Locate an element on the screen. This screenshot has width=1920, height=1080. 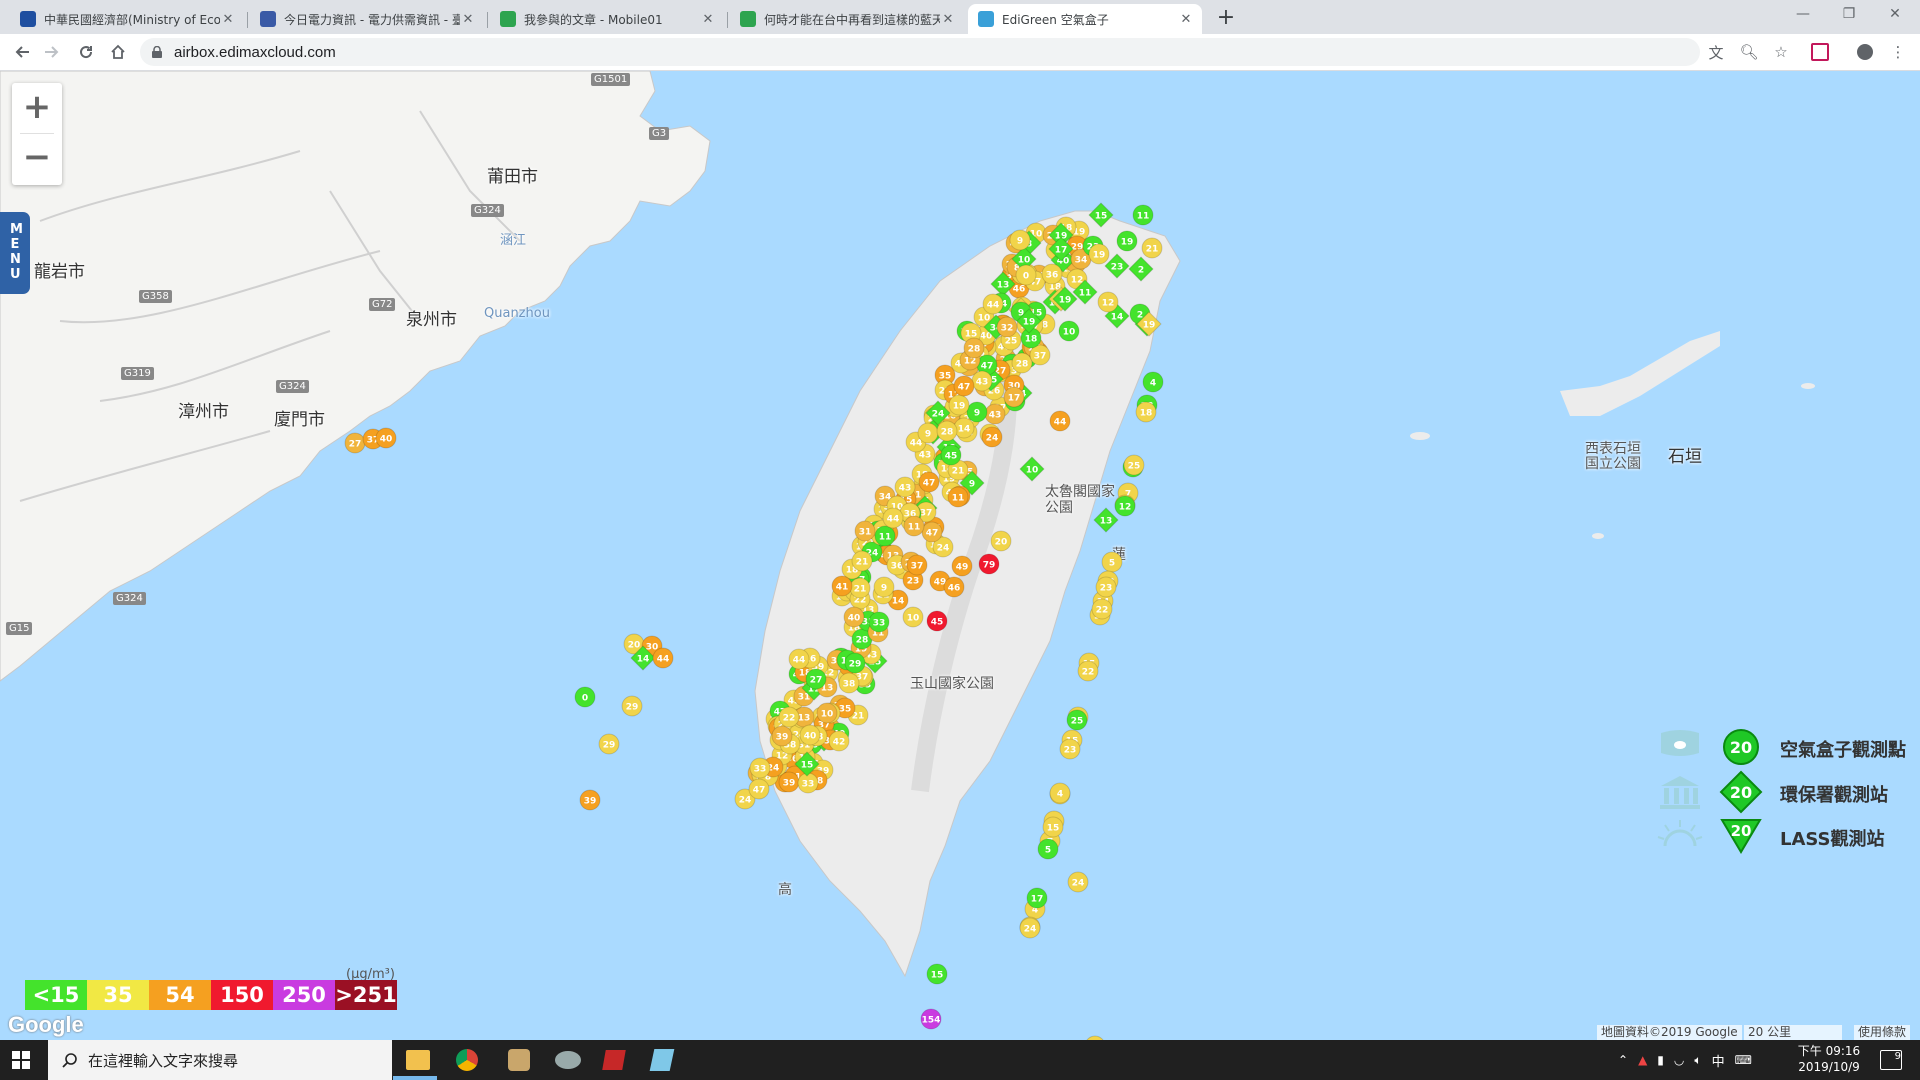
speaker-icon: 🔈︎ is located at coordinates (1697, 1060).